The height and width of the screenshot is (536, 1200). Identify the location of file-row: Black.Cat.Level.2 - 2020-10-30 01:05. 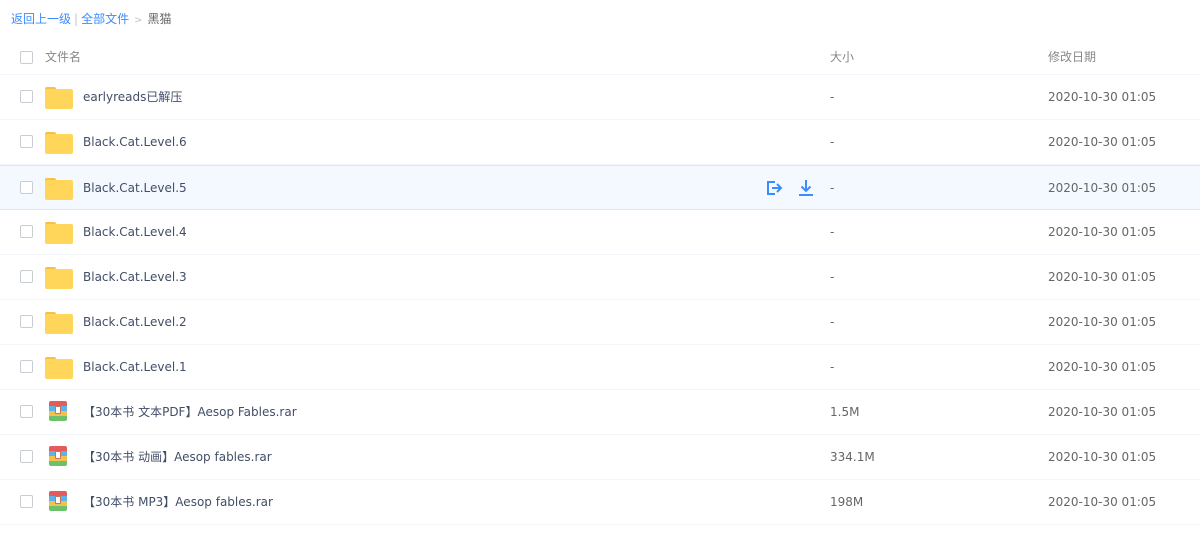
(600, 322).